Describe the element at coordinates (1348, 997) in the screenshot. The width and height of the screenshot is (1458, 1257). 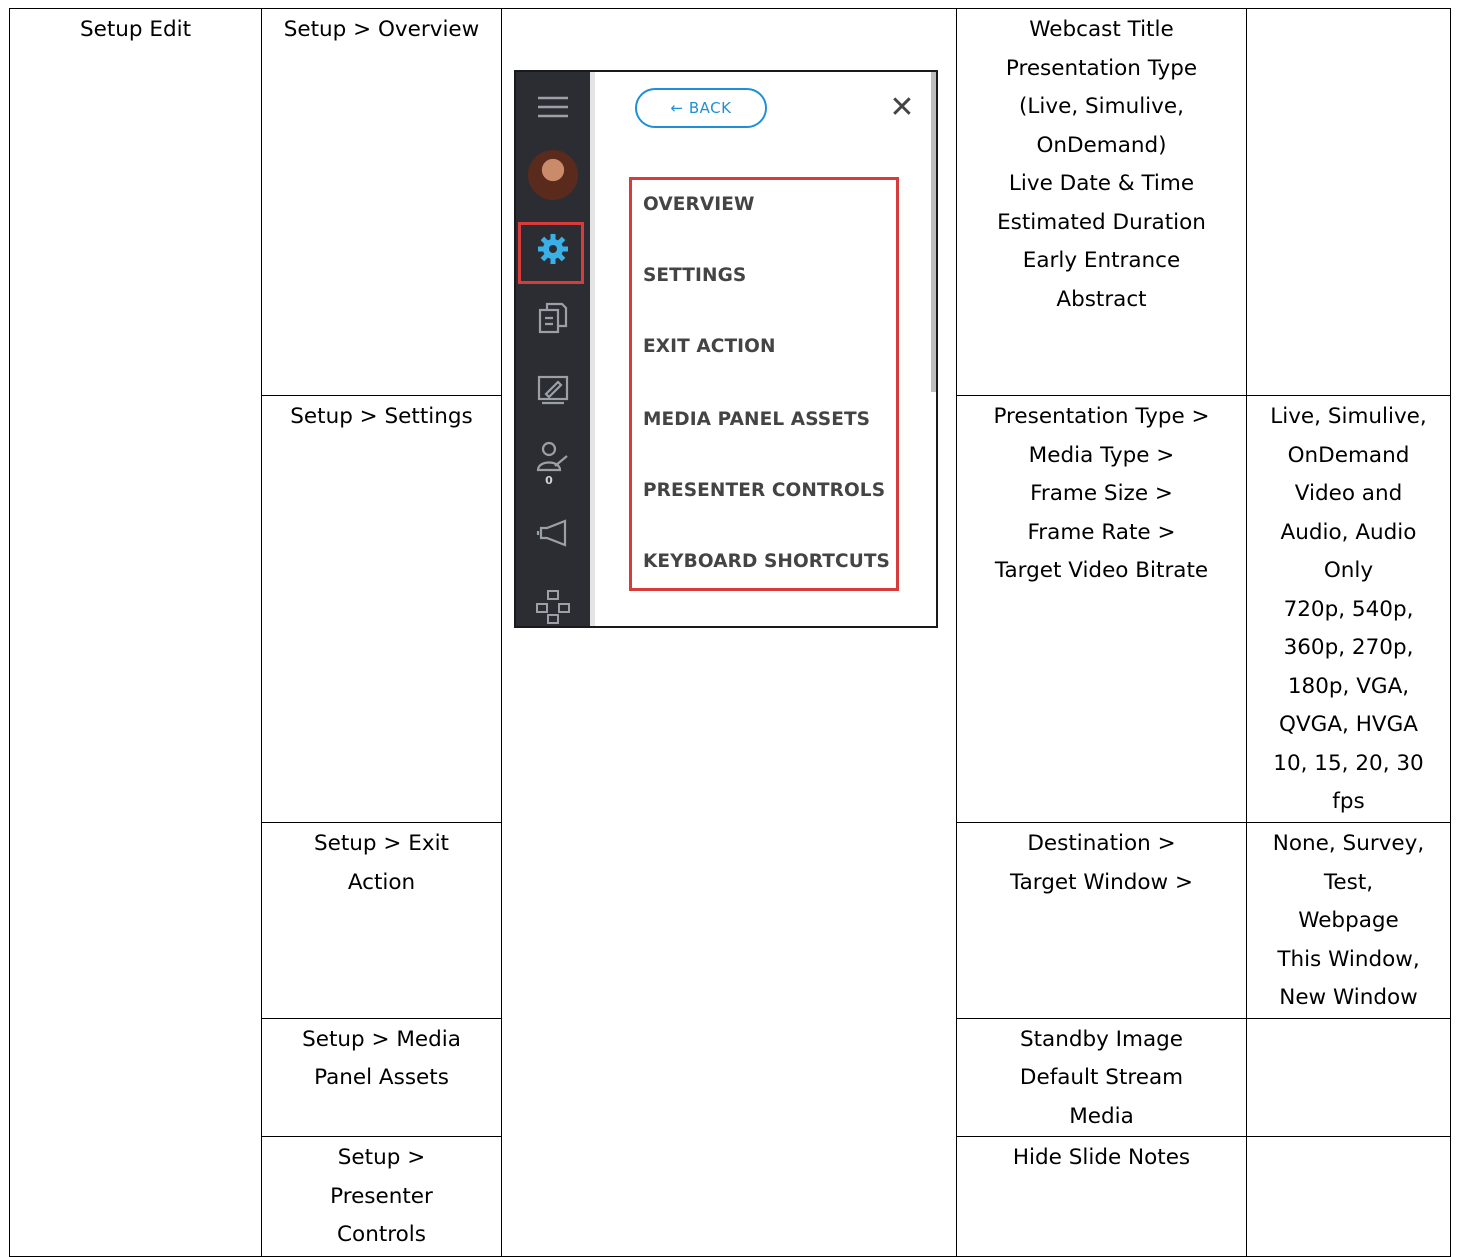
I see `option-line: New Window` at that location.